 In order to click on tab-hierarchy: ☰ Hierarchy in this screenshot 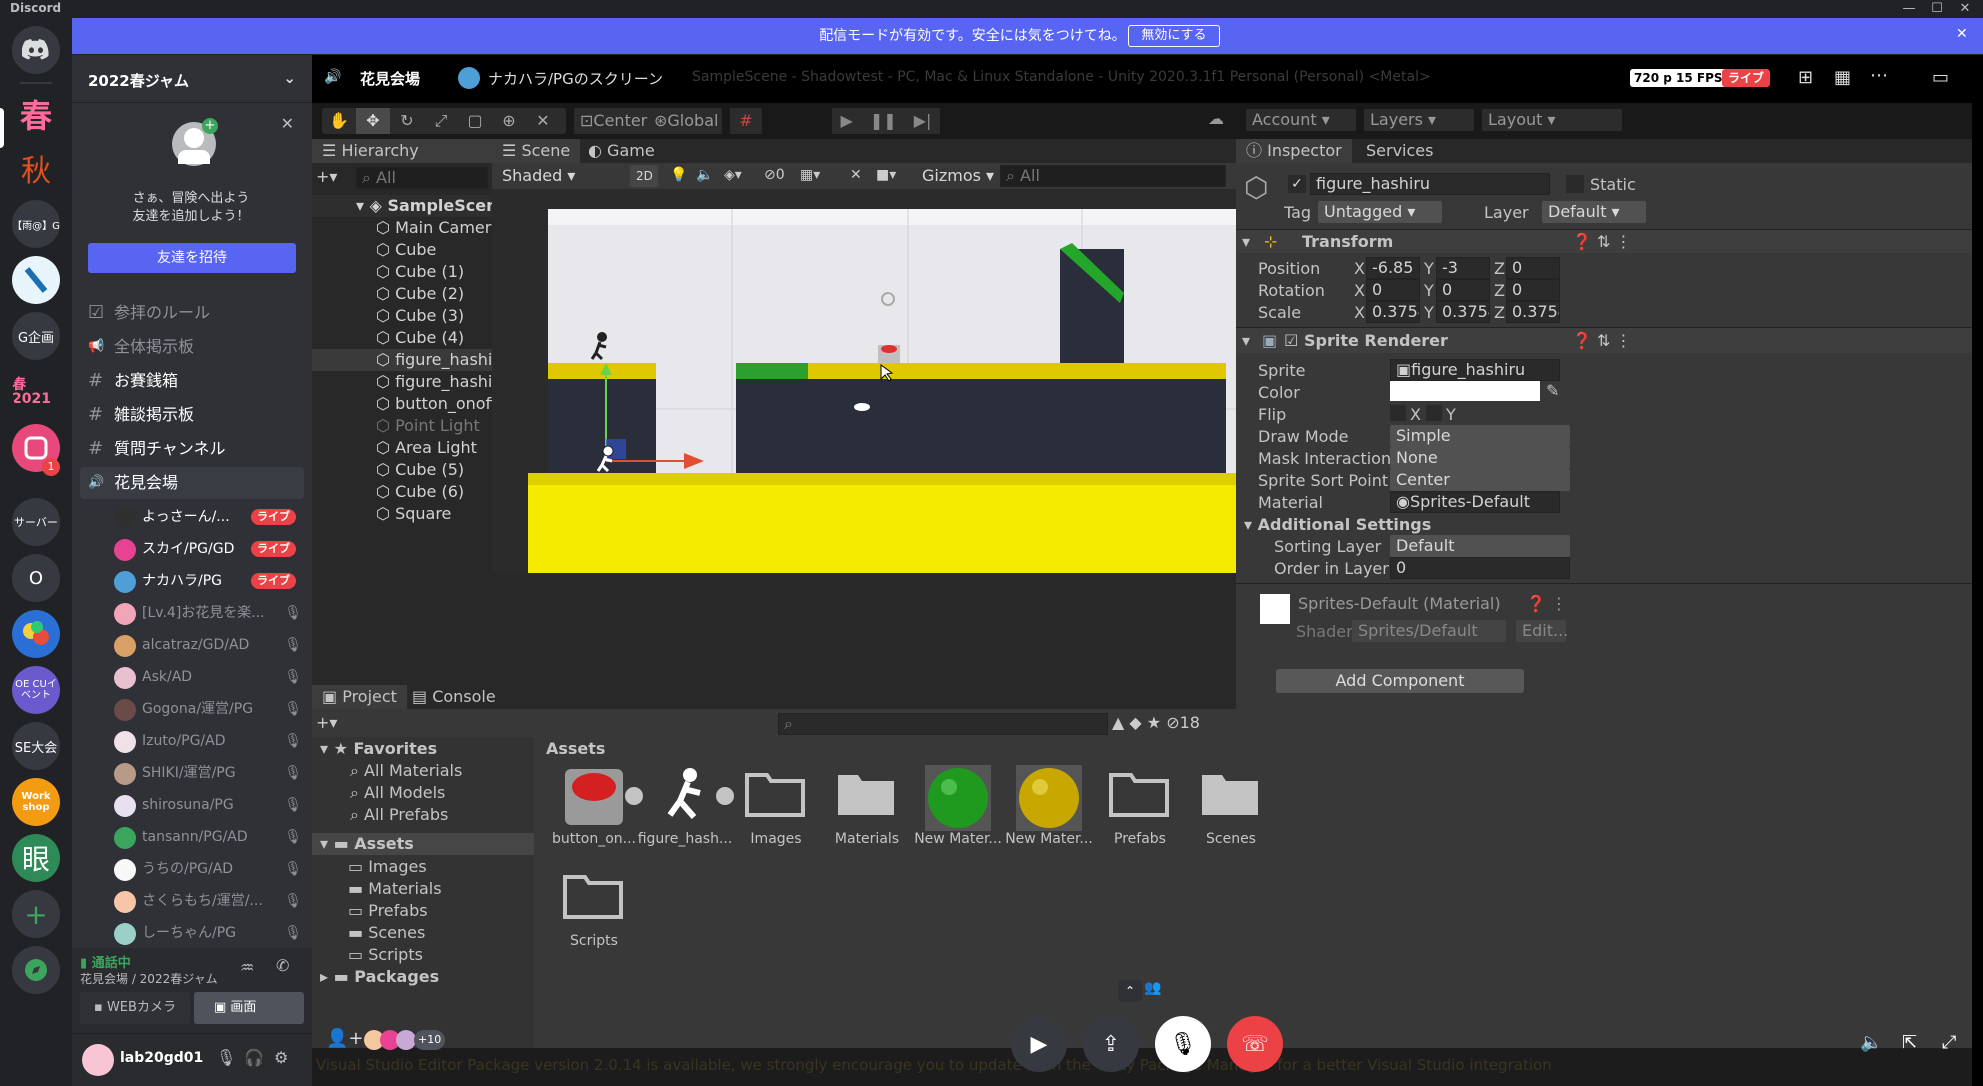, I will do `click(402, 151)`.